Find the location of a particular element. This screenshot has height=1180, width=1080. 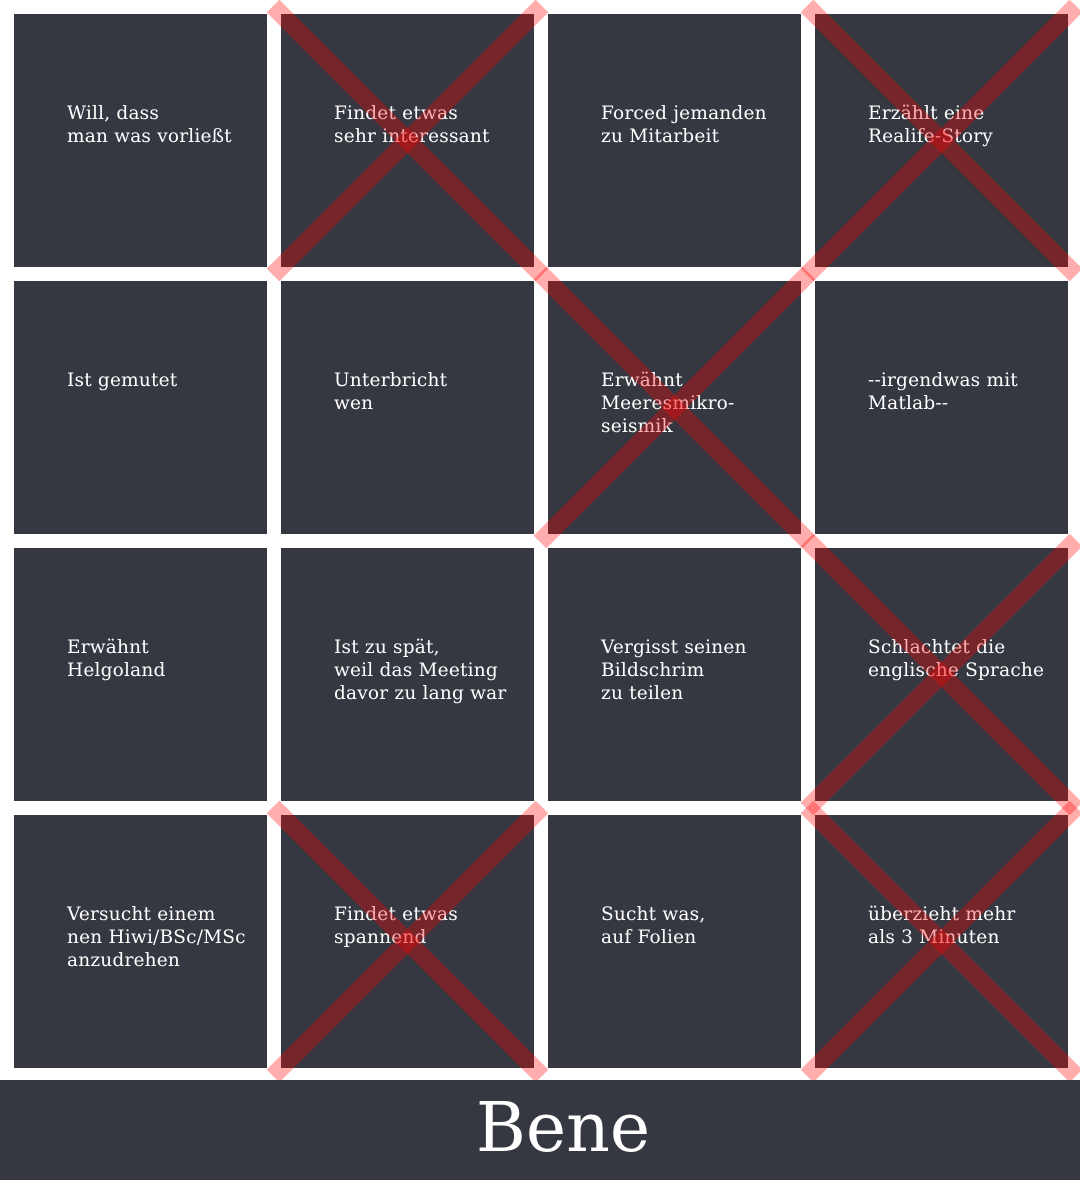

bingo-cell: Findet etwas spannend is located at coordinates (407, 941).